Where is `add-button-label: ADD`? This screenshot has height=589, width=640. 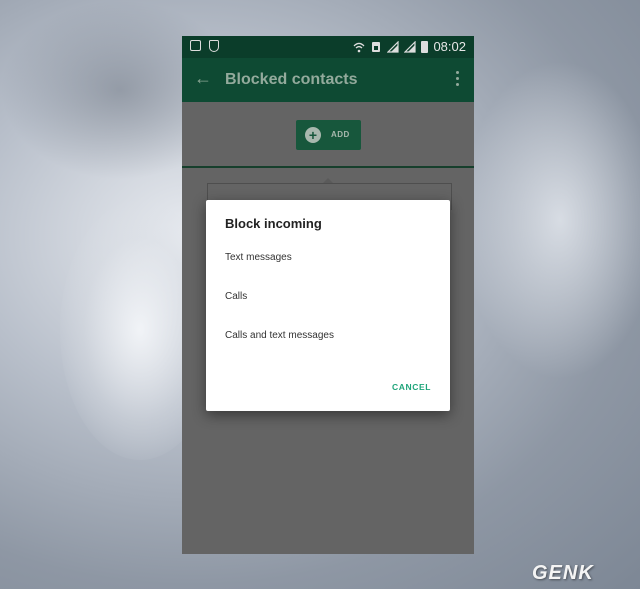 add-button-label: ADD is located at coordinates (340, 134).